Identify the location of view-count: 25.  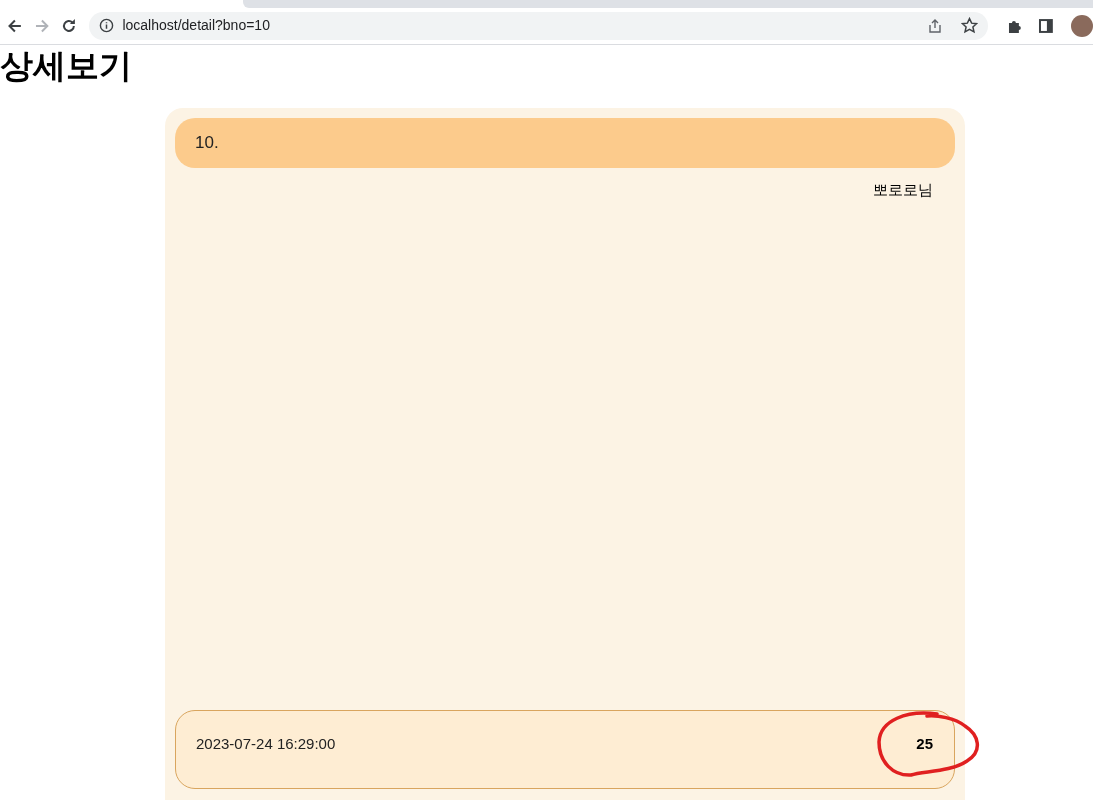
(924, 744).